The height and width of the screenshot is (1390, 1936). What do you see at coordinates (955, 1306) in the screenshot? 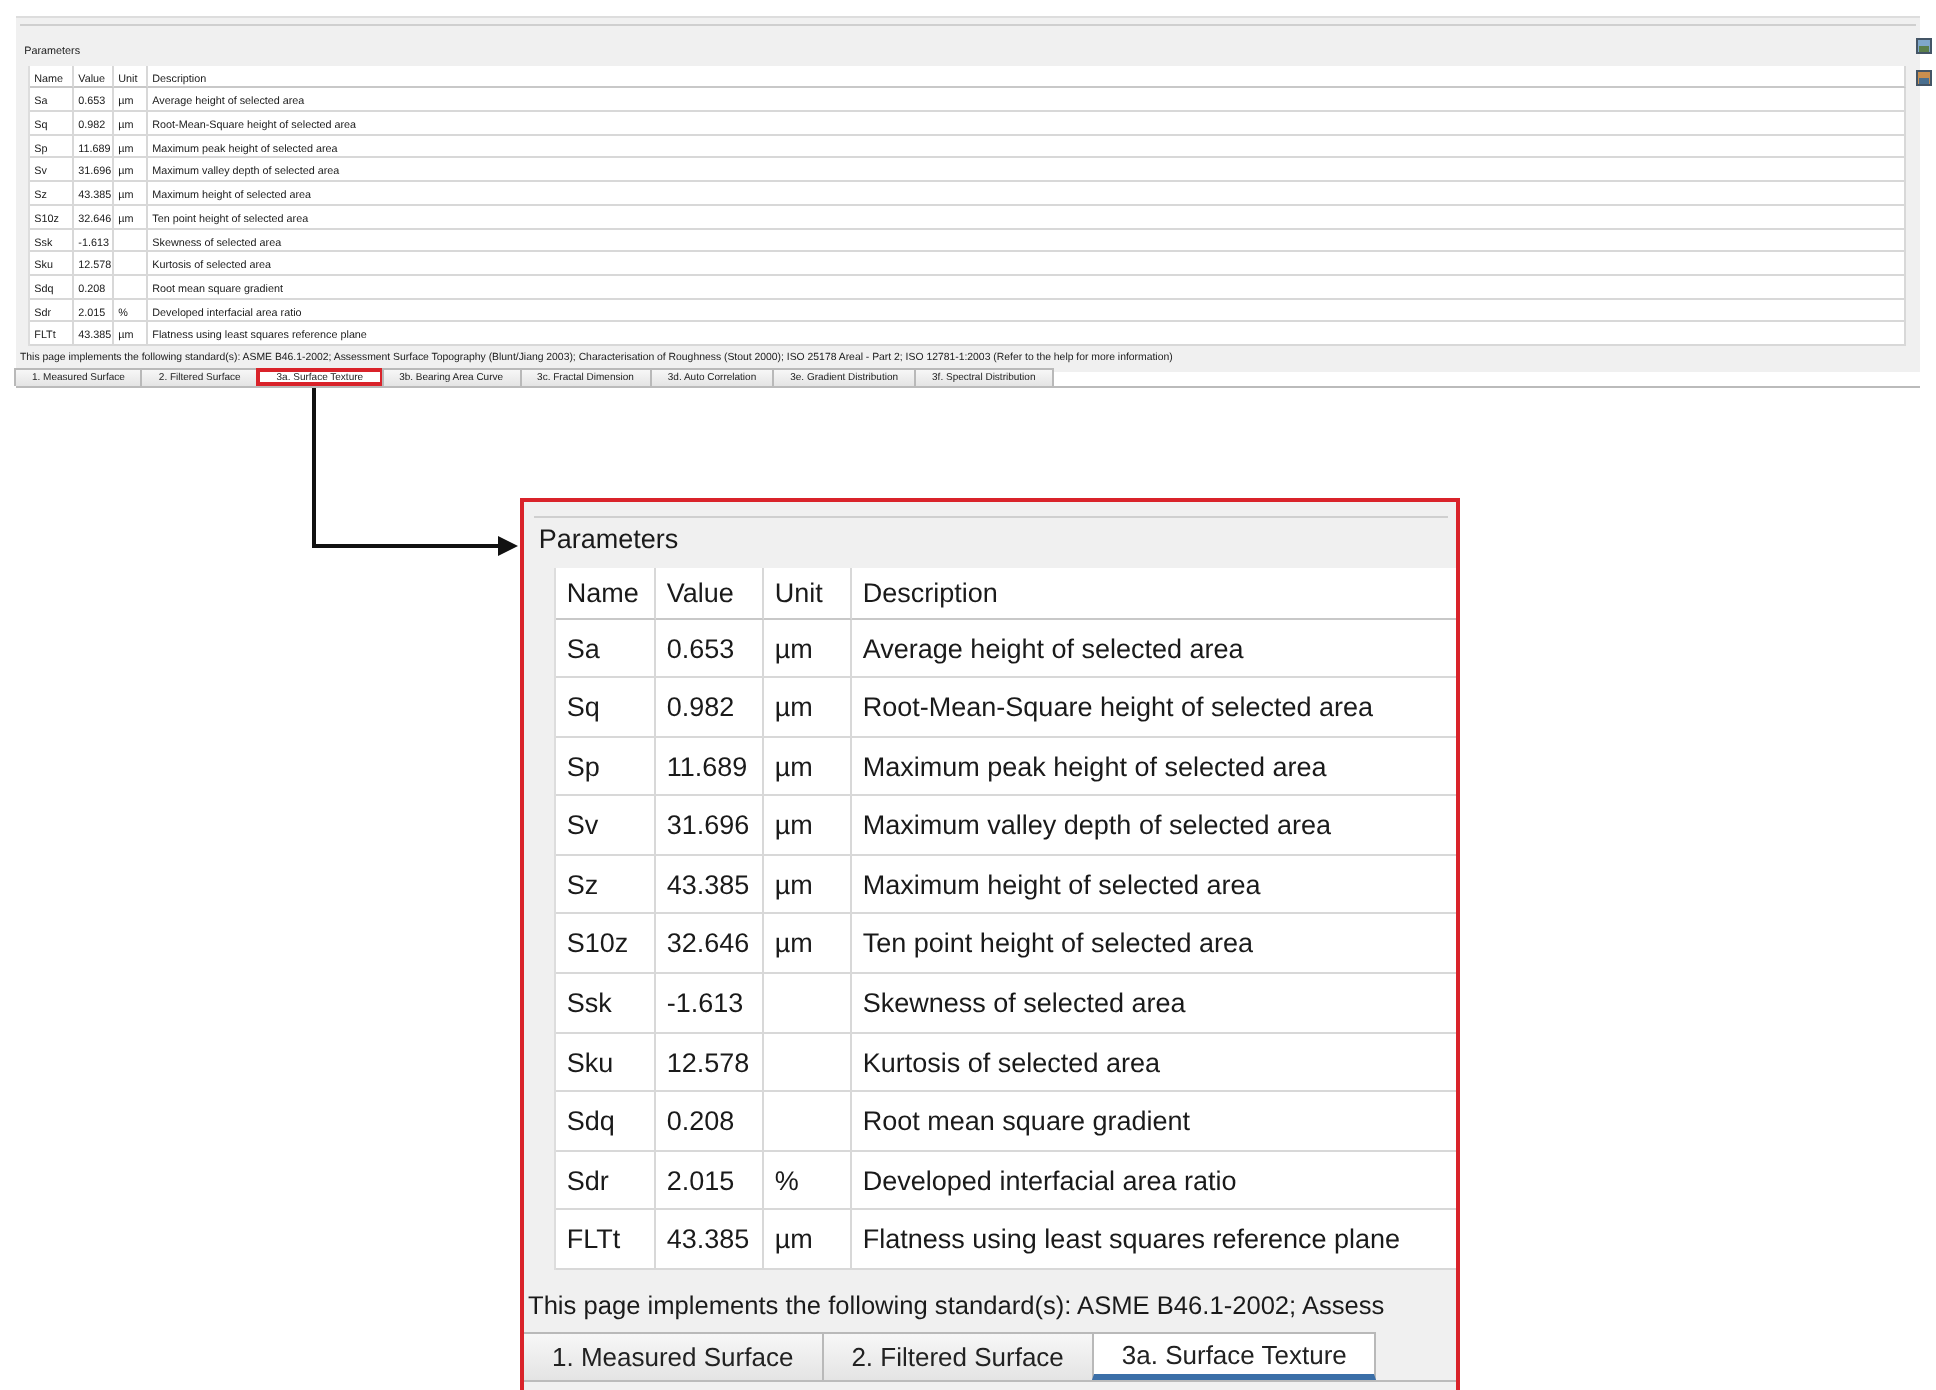
I see `standards-note: This page implements the following standard(s): ASME B46.1-2002; Assess` at bounding box center [955, 1306].